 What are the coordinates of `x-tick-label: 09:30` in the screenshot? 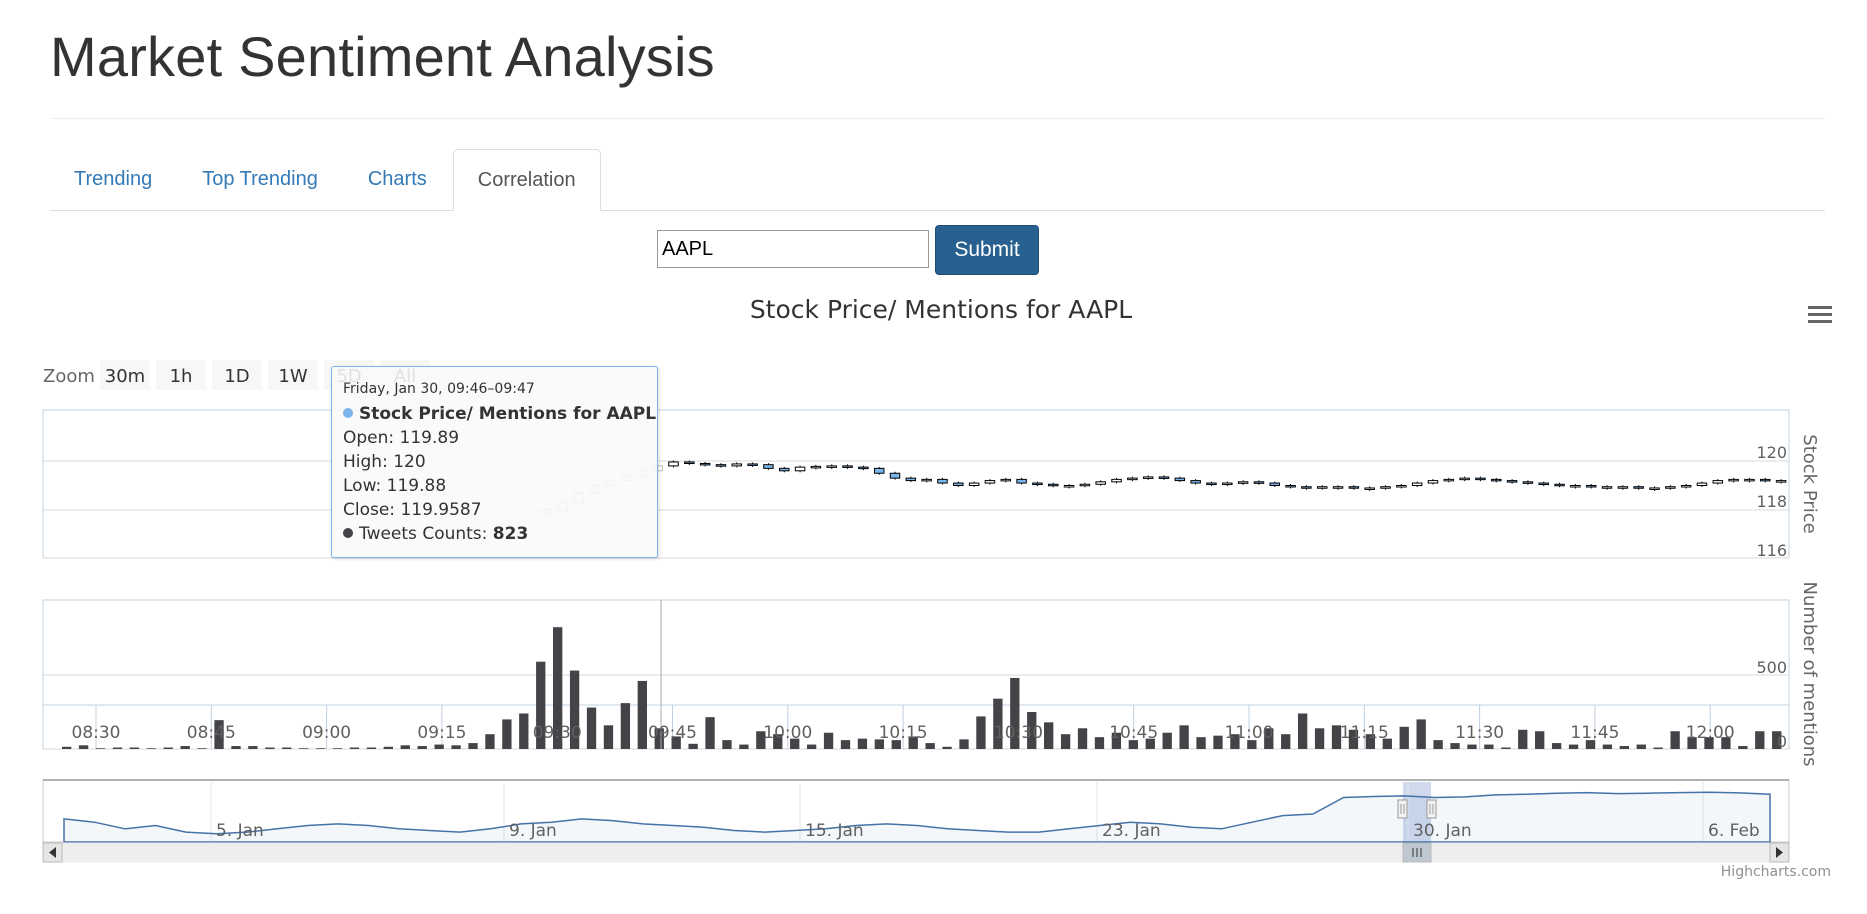 It's located at (557, 733).